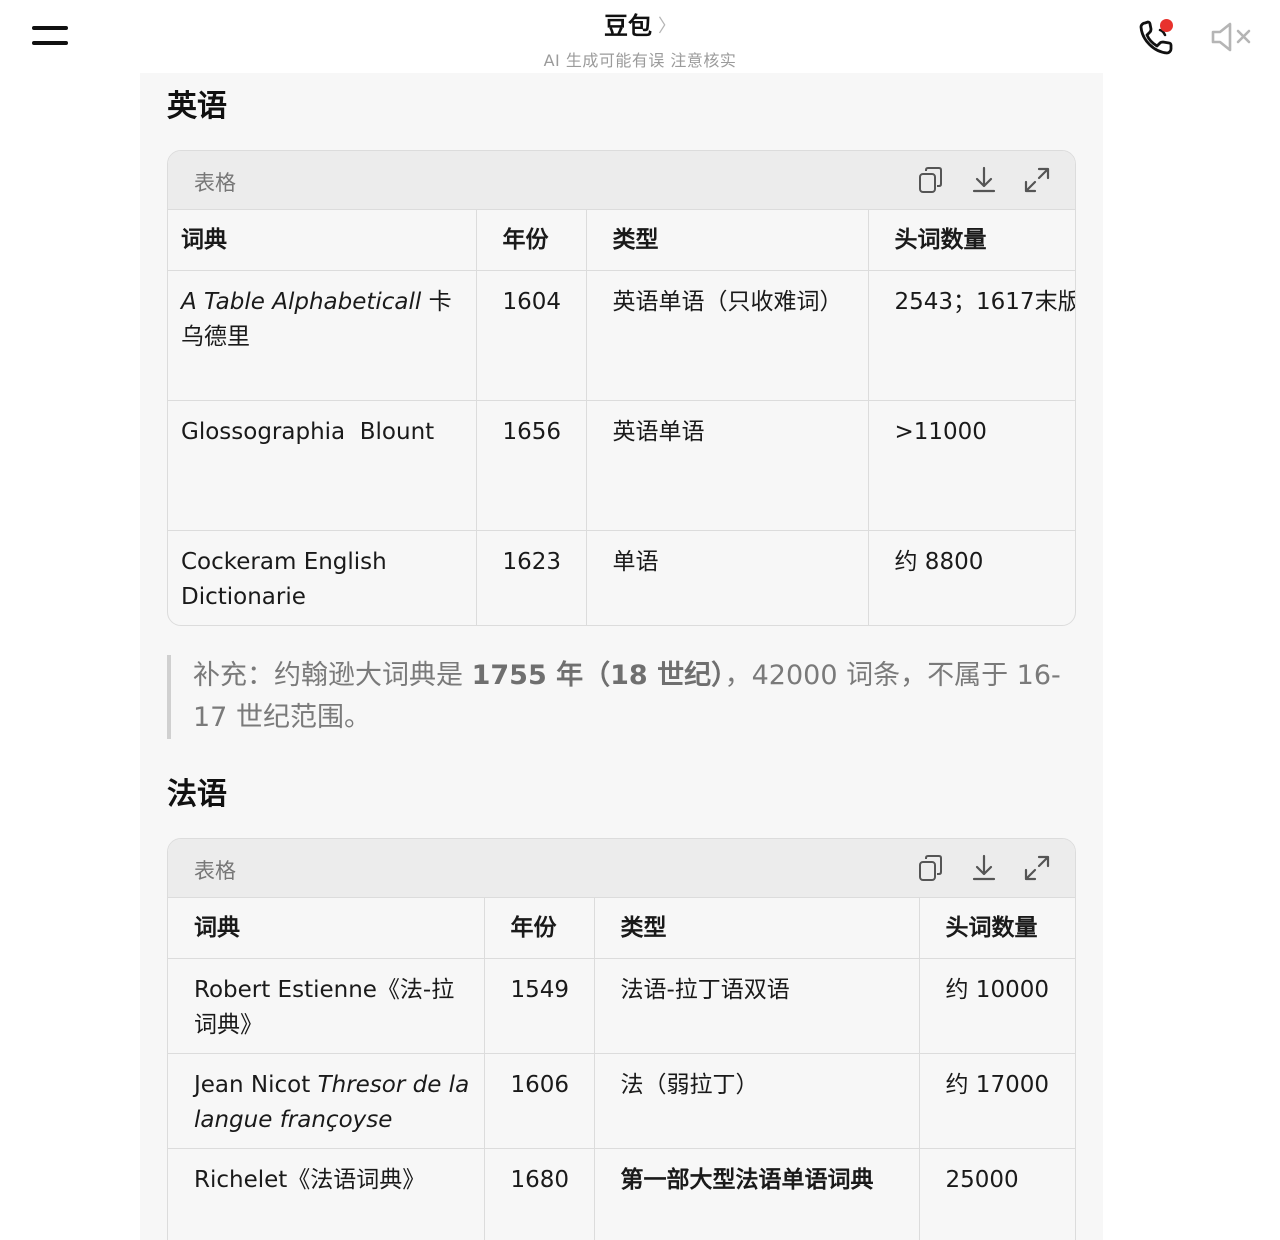 Image resolution: width=1280 pixels, height=1240 pixels. What do you see at coordinates (971, 335) in the screenshot?
I see `count-cell: 2543；1617末版` at bounding box center [971, 335].